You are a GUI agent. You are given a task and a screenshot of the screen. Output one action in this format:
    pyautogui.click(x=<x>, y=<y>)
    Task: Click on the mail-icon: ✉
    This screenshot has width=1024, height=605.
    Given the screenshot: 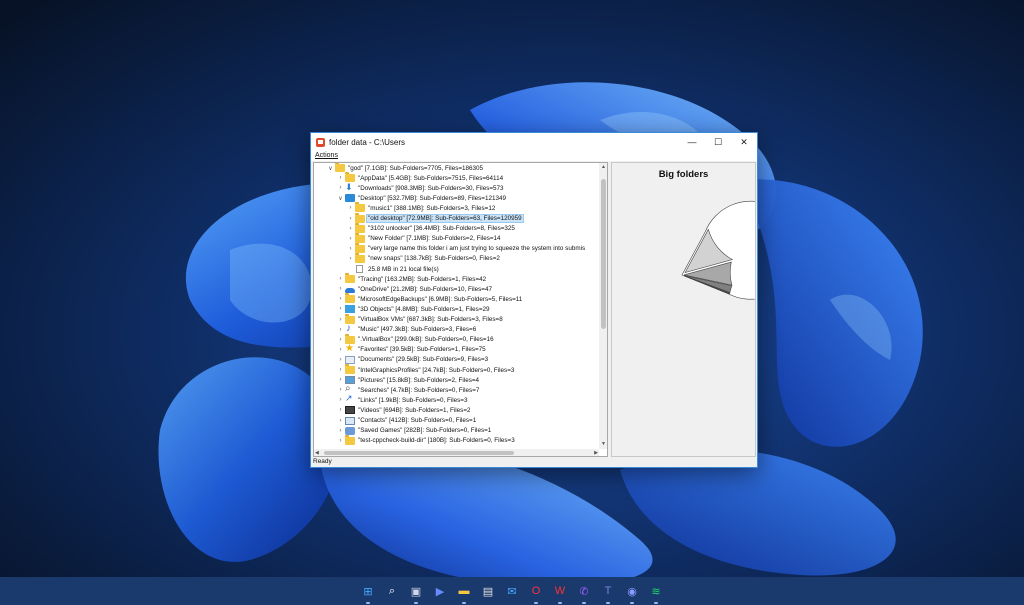 What is the action you would take?
    pyautogui.click(x=512, y=591)
    